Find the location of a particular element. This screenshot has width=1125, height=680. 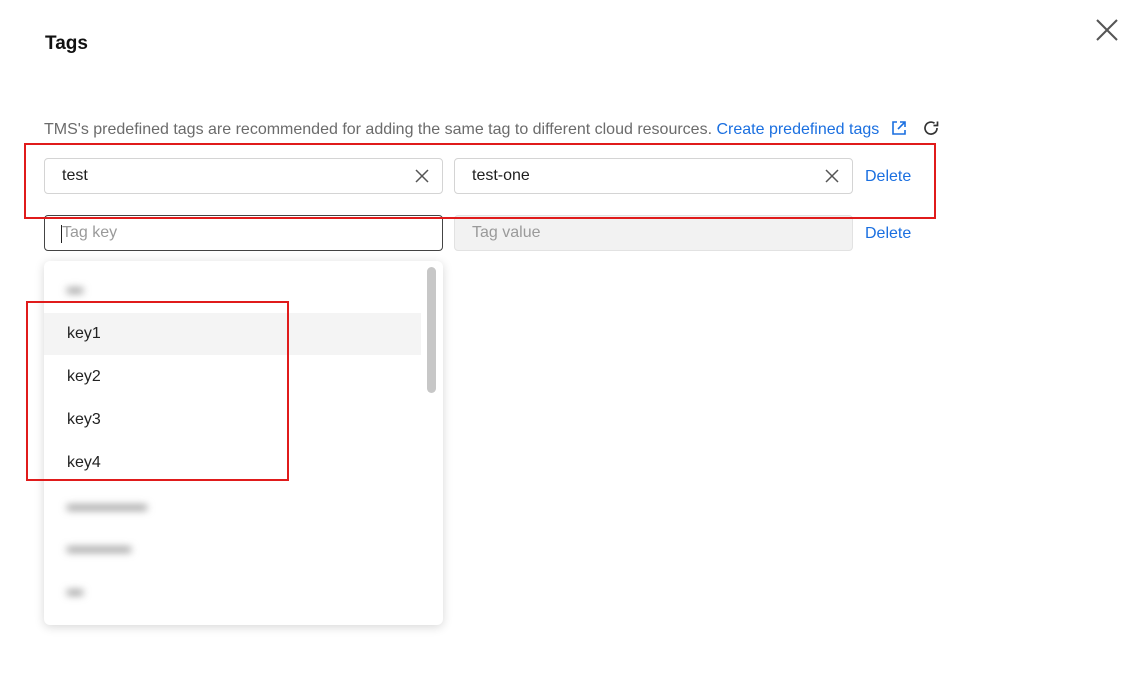

dropdown-option-key2: key2 is located at coordinates (232, 377).